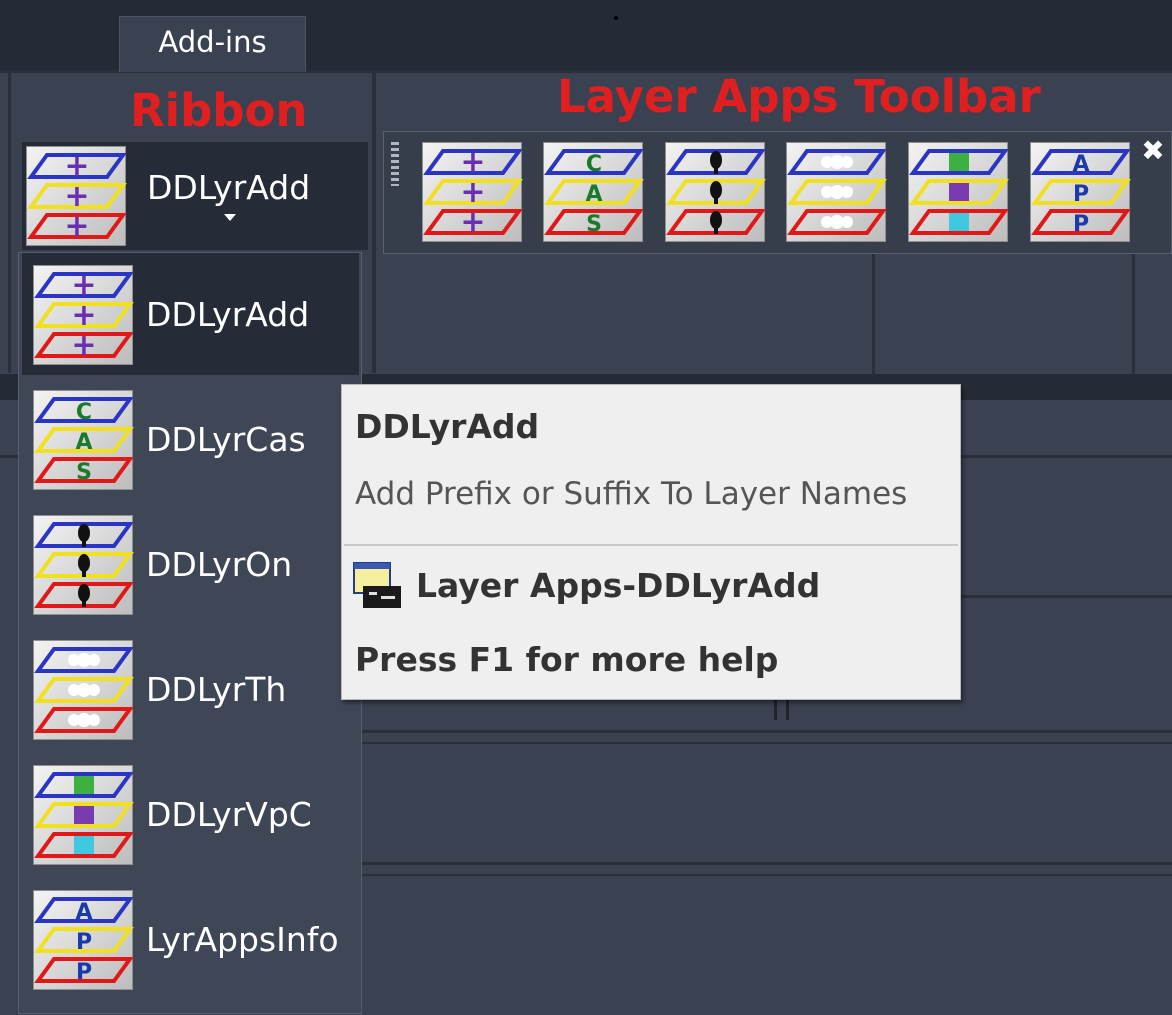 This screenshot has width=1172, height=1015. Describe the element at coordinates (631, 494) in the screenshot. I see `tooltip-description: Add Prefix or Suffix To Layer Names` at that location.